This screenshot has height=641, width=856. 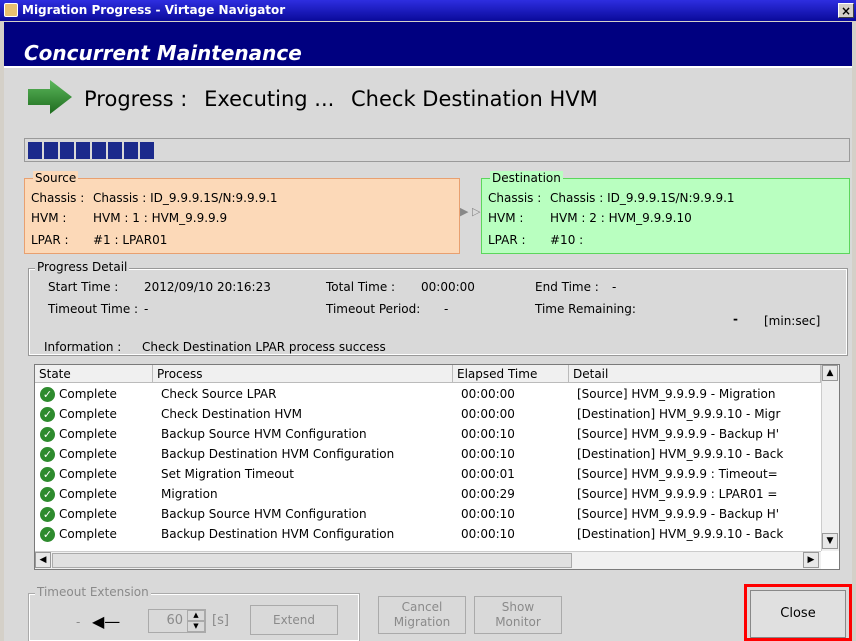 What do you see at coordinates (106, 621) in the screenshot?
I see `left-arrow-icon: ◀—` at bounding box center [106, 621].